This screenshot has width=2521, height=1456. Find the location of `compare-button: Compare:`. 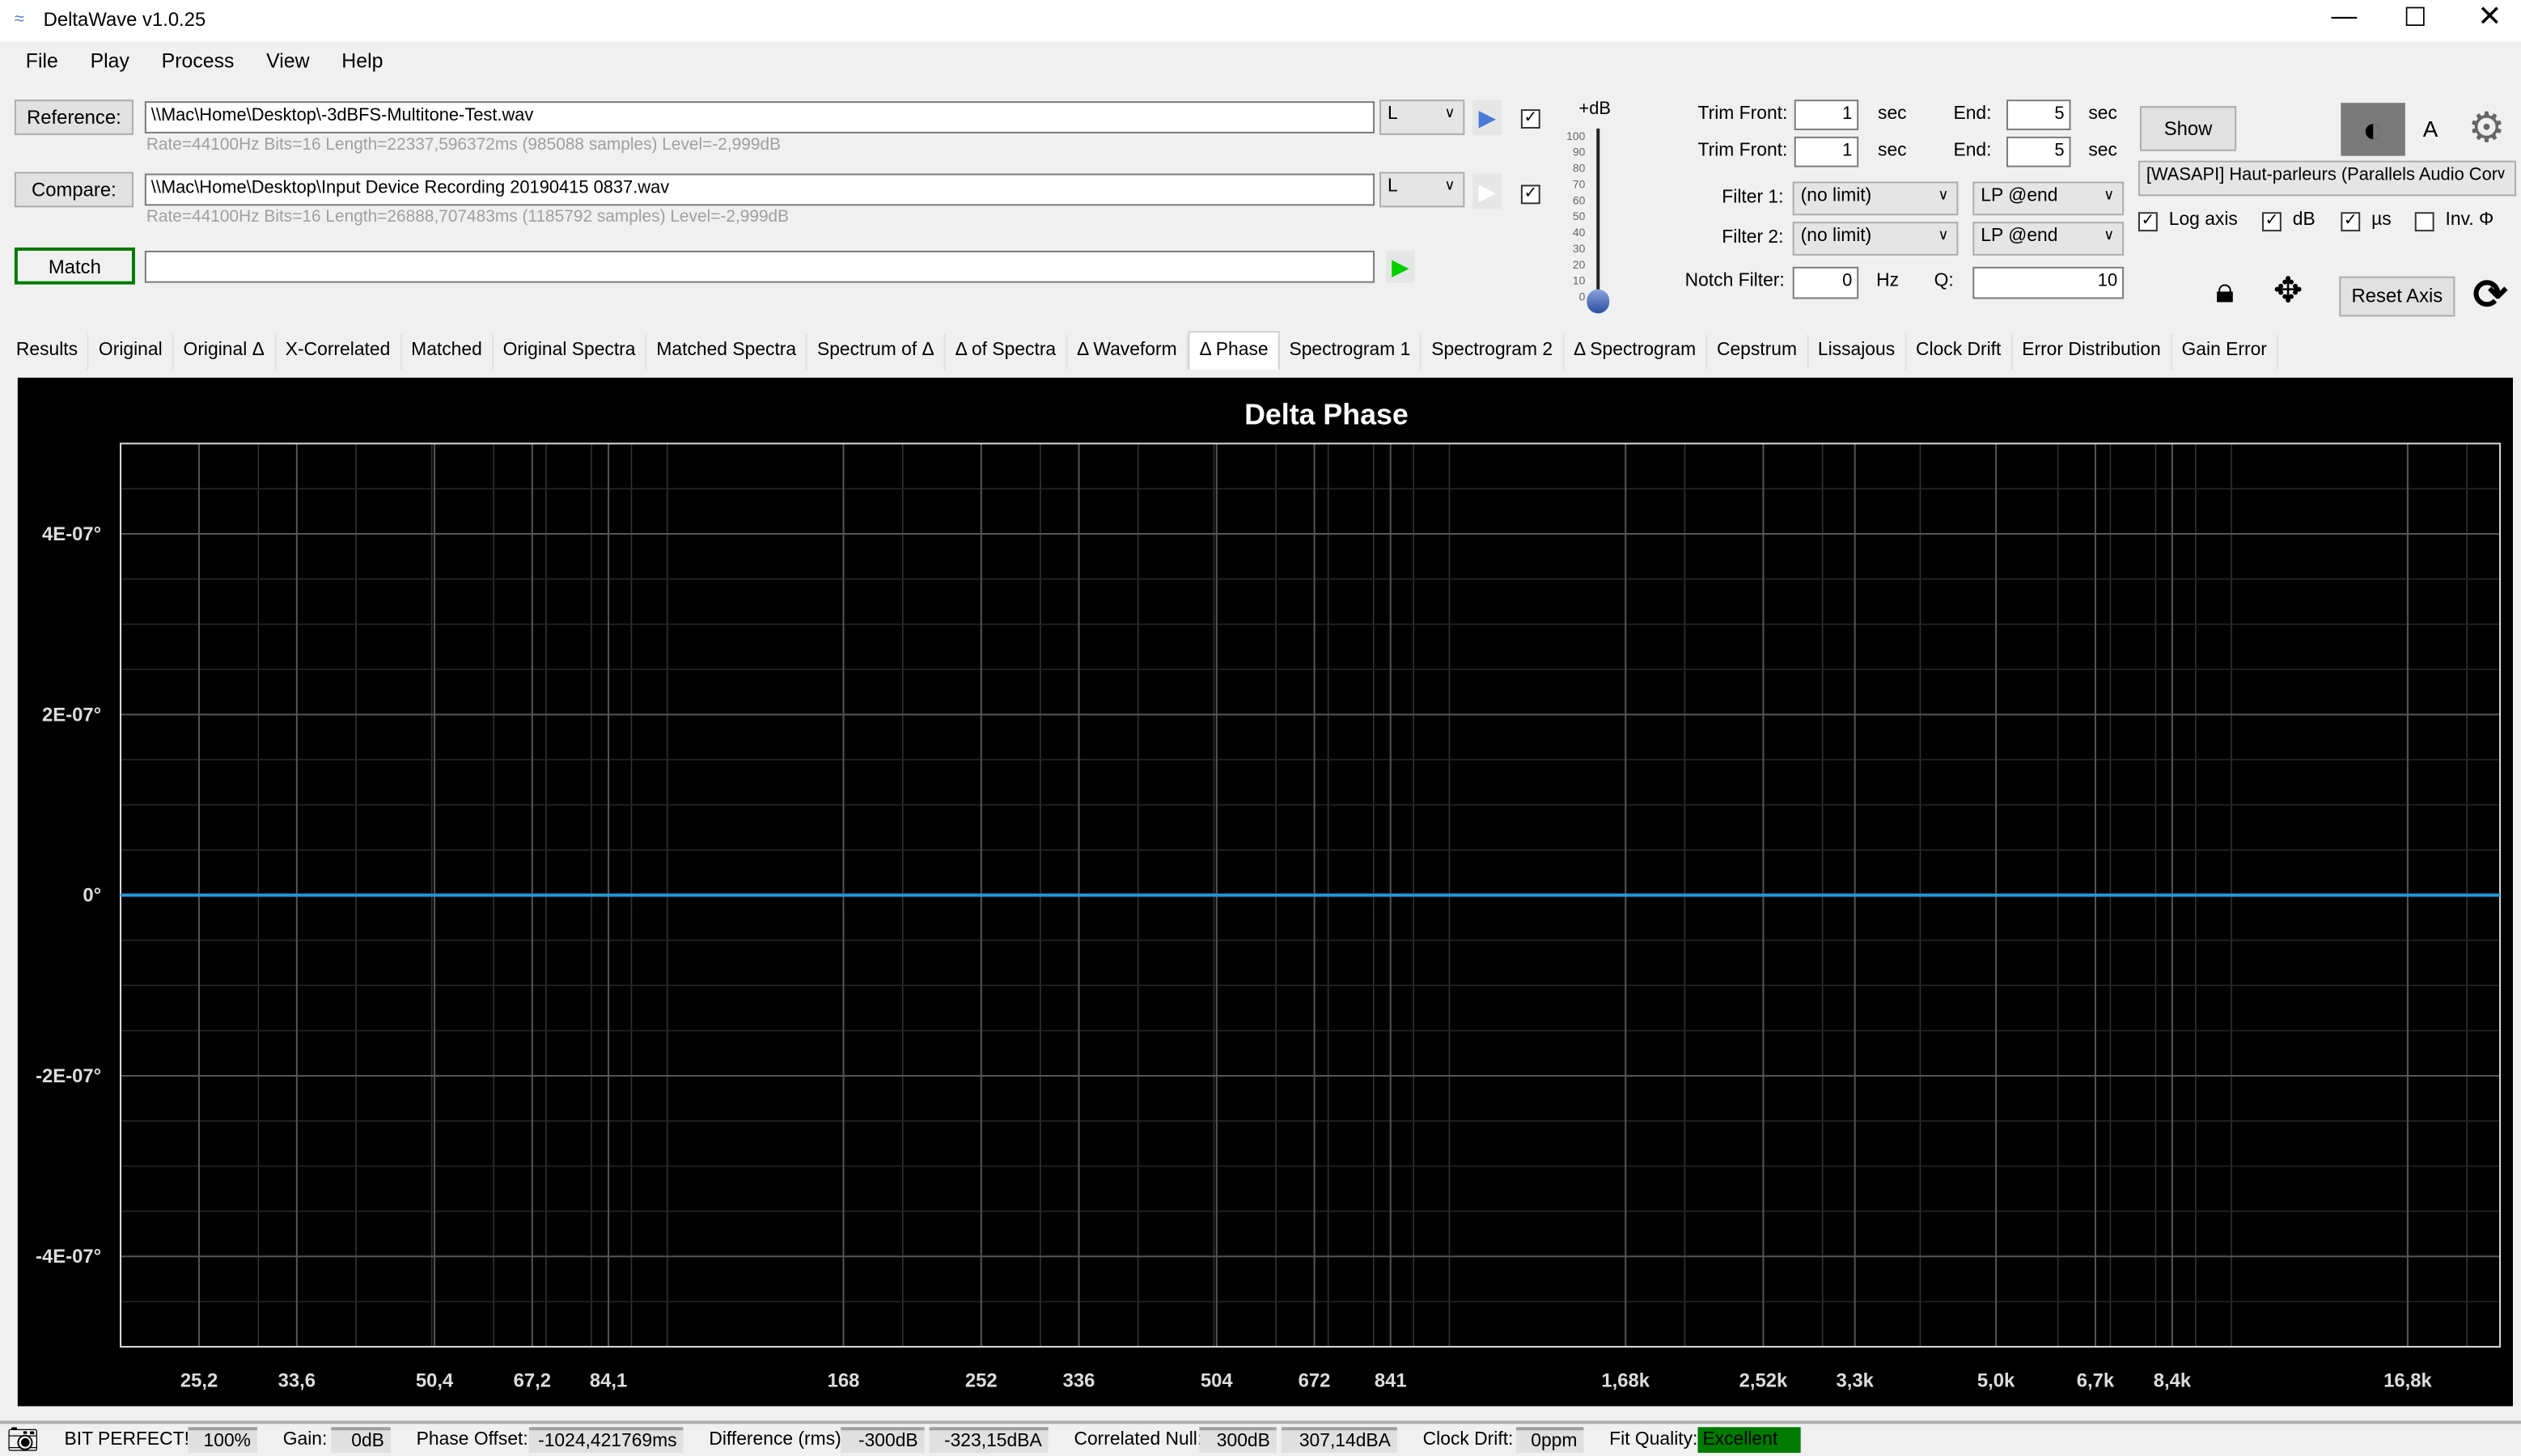

compare-button: Compare: is located at coordinates (73, 190).